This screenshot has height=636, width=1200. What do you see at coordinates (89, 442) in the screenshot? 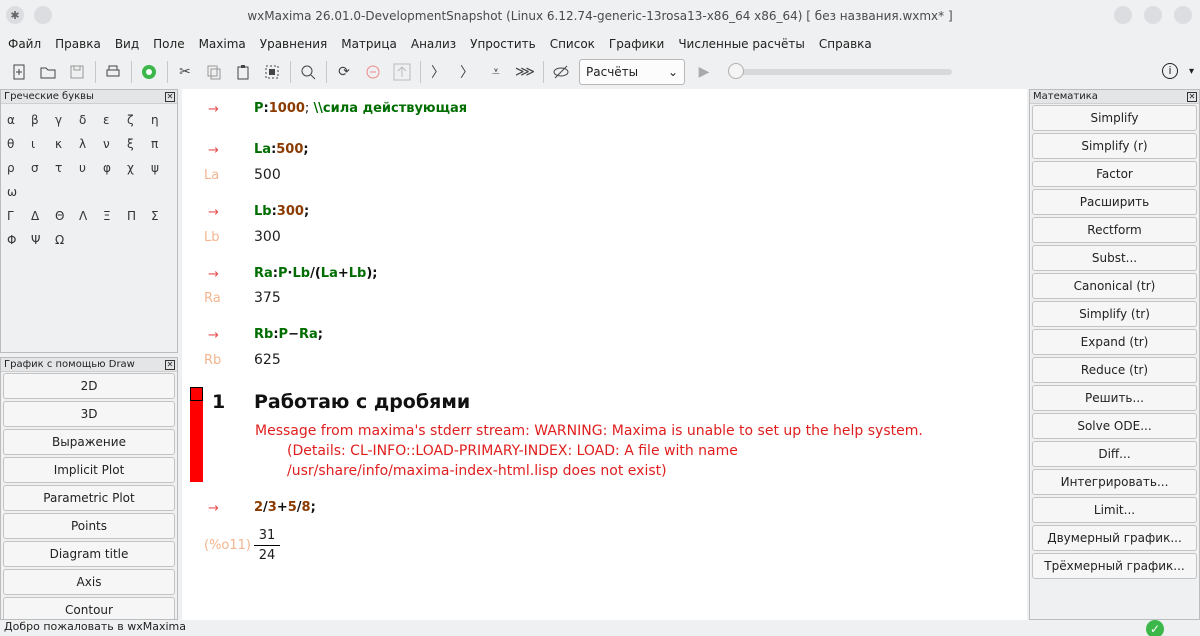
I see `draw-expression-button: Выражение` at bounding box center [89, 442].